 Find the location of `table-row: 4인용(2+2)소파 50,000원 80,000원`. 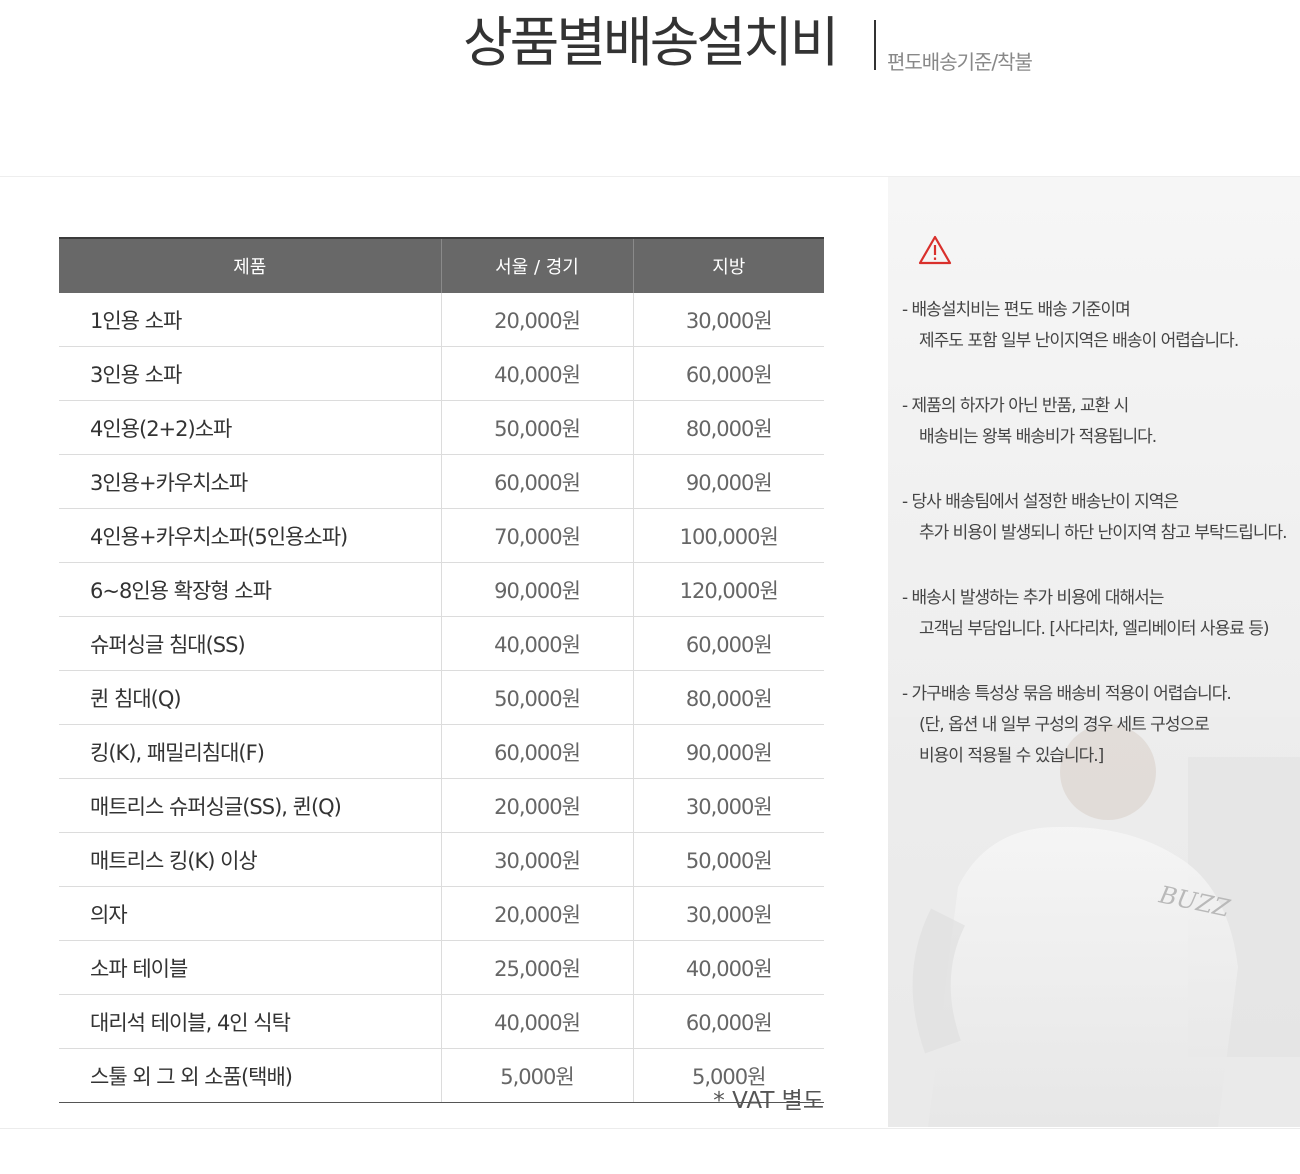

table-row: 4인용(2+2)소파 50,000원 80,000원 is located at coordinates (441, 427).